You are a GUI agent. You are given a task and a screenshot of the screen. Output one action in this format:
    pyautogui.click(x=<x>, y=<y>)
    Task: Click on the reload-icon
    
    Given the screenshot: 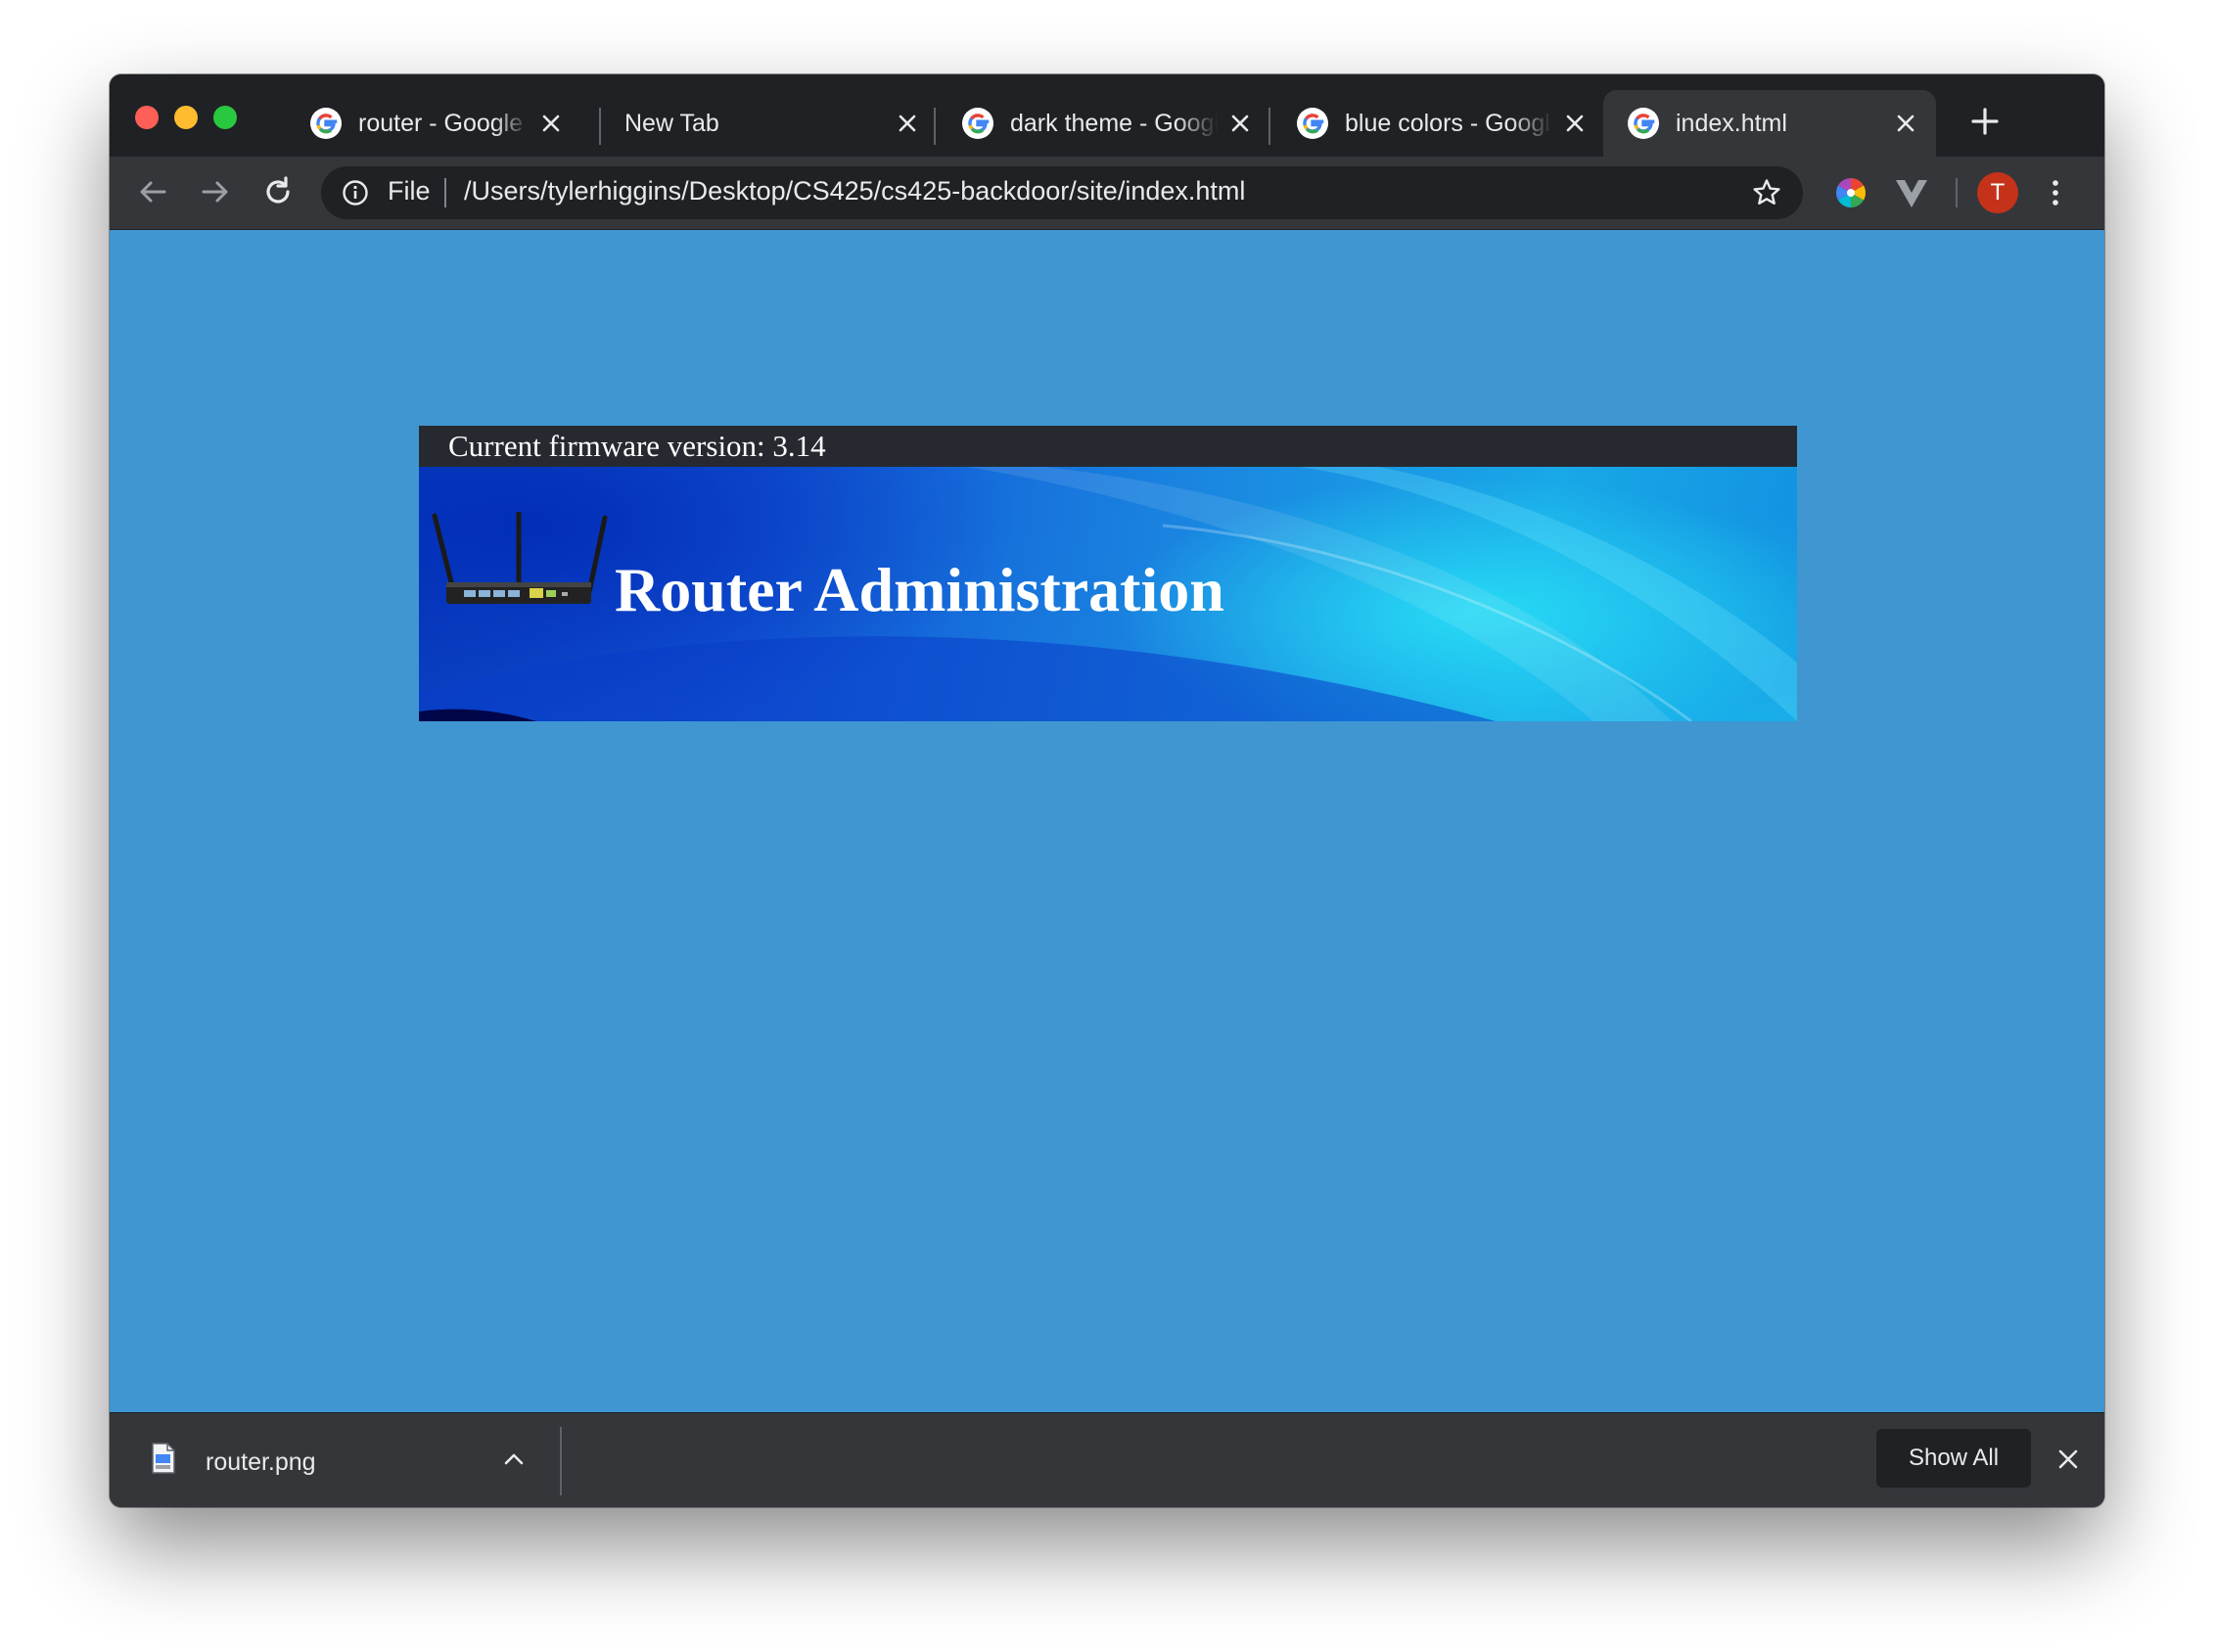 What is the action you would take?
    pyautogui.click(x=278, y=191)
    